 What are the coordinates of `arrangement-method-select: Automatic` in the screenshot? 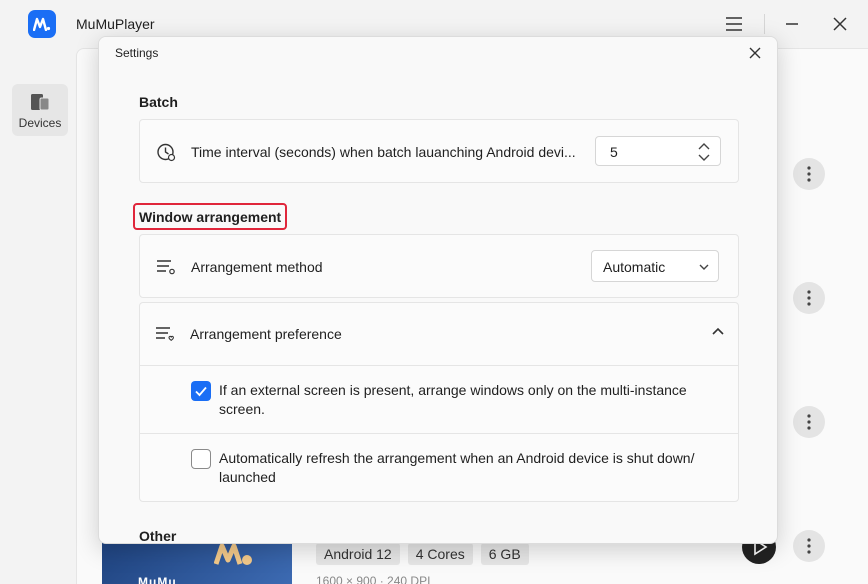 It's located at (655, 266).